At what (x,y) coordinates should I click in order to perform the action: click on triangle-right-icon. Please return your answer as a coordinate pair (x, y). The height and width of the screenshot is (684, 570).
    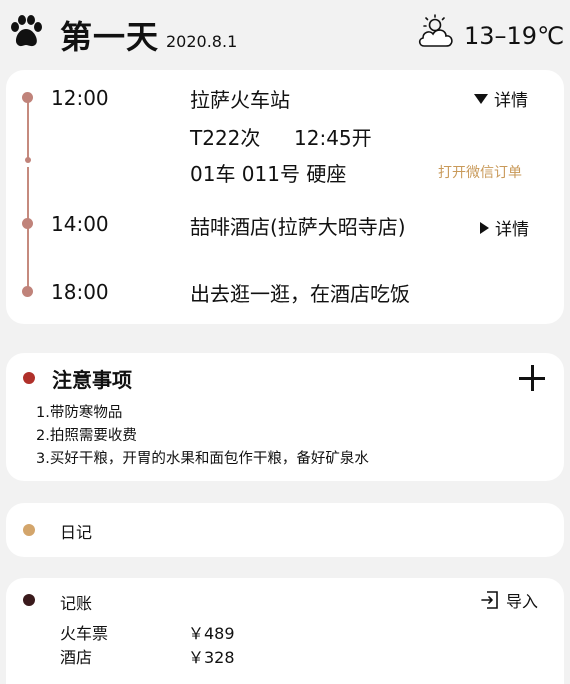
    Looking at the image, I should click on (484, 227).